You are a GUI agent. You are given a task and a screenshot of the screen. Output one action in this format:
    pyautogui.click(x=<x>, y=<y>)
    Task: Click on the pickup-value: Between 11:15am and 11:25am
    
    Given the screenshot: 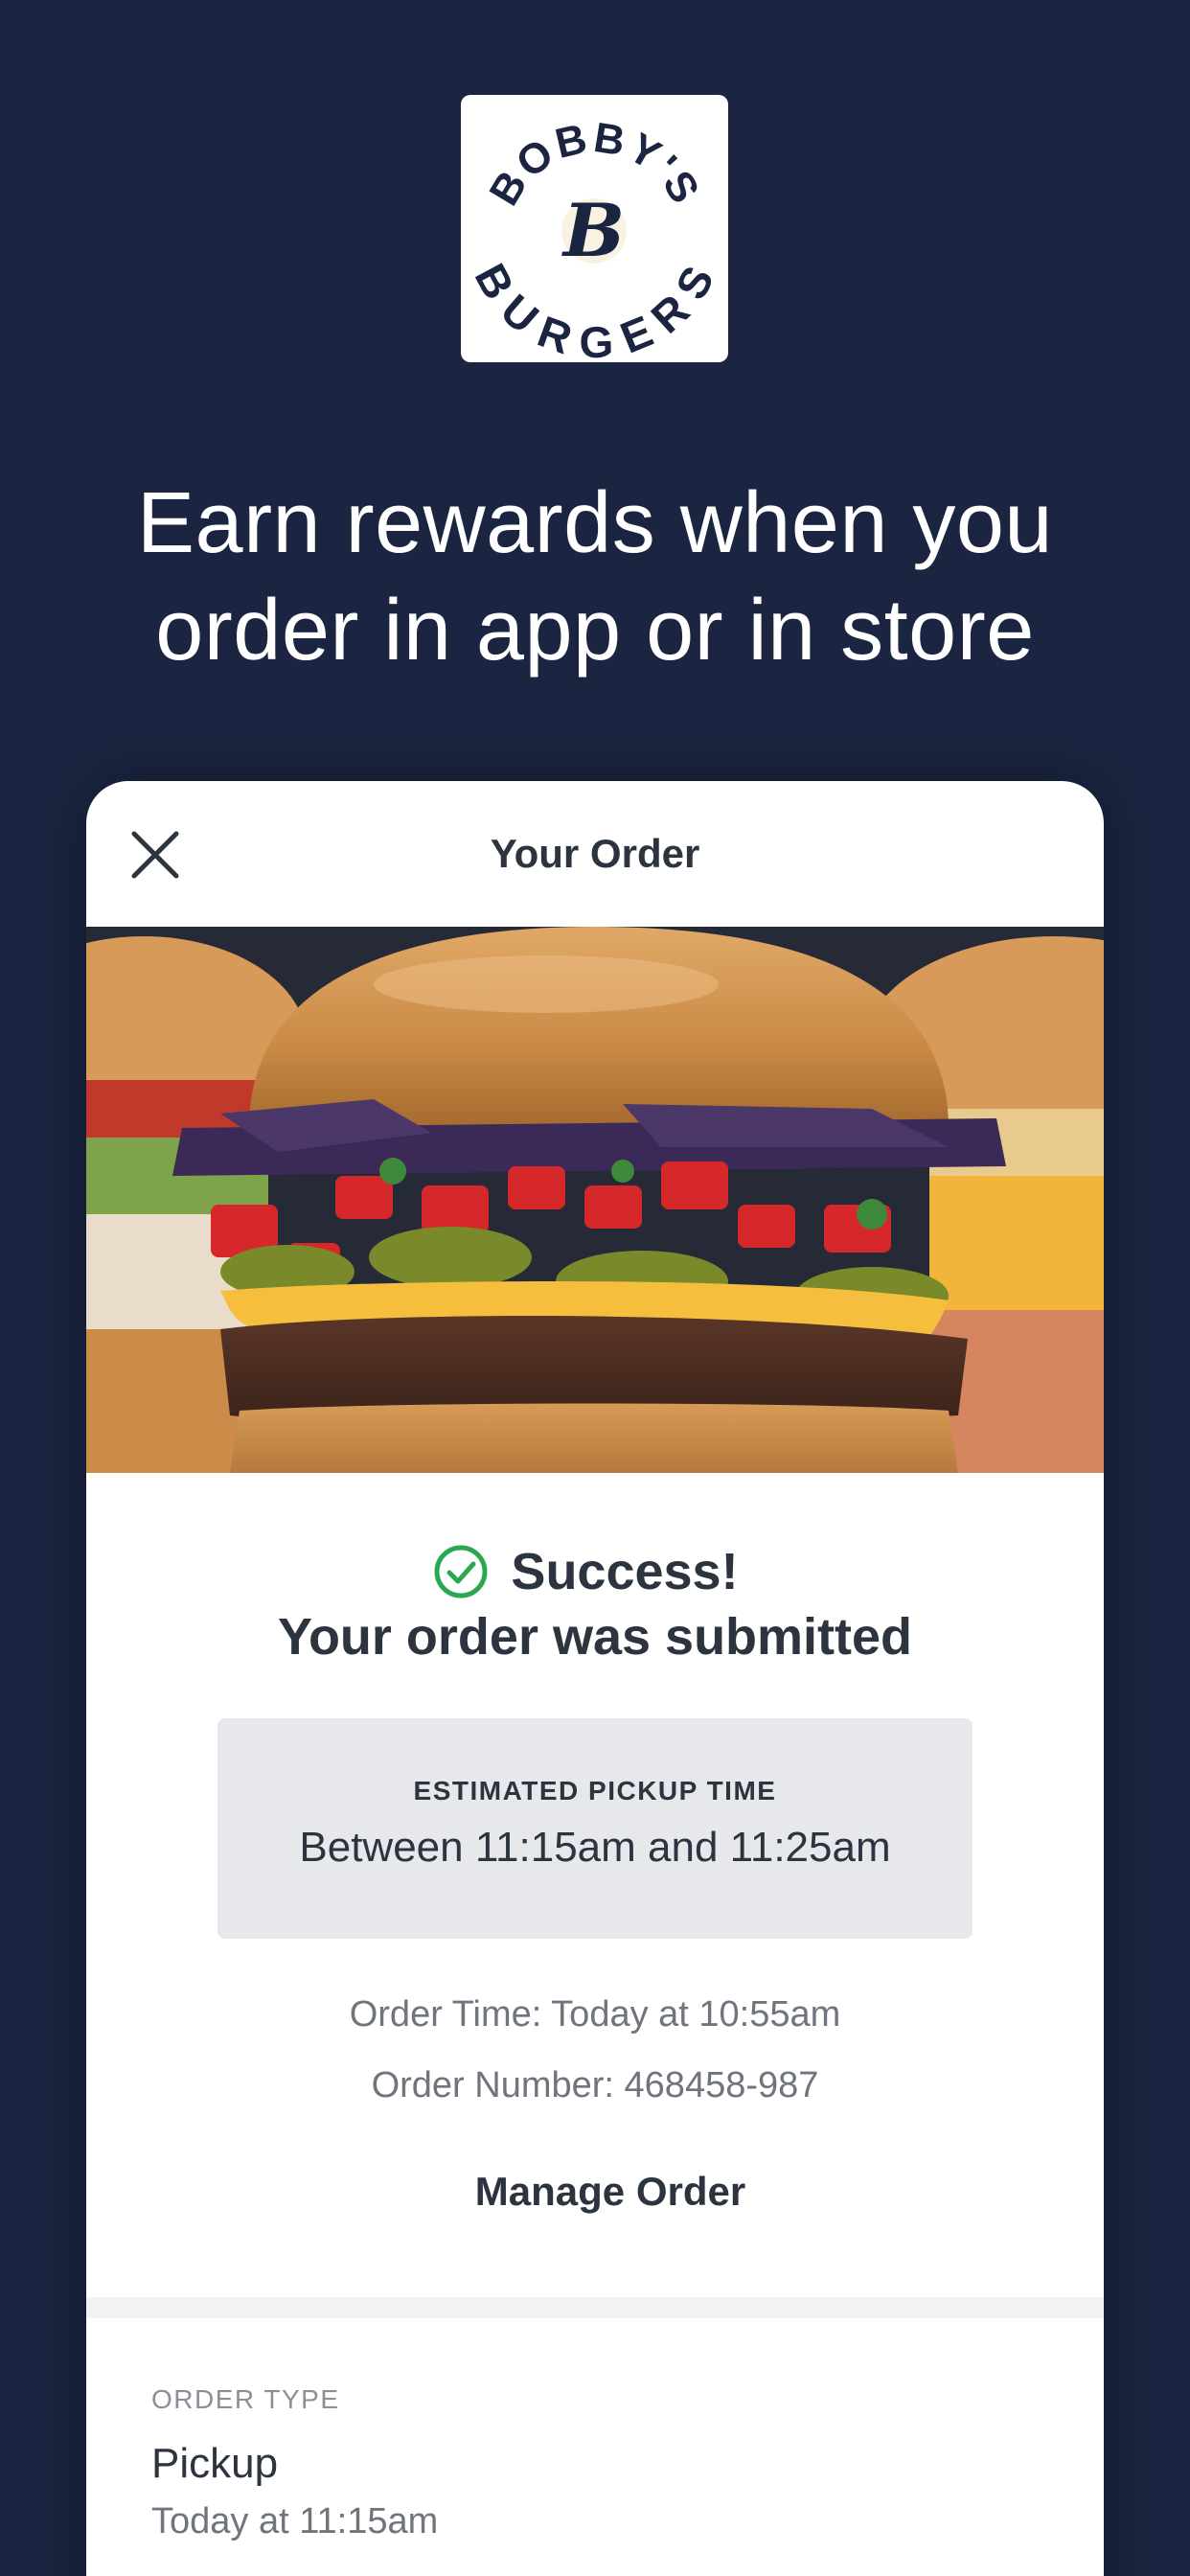 What is the action you would take?
    pyautogui.click(x=595, y=1847)
    